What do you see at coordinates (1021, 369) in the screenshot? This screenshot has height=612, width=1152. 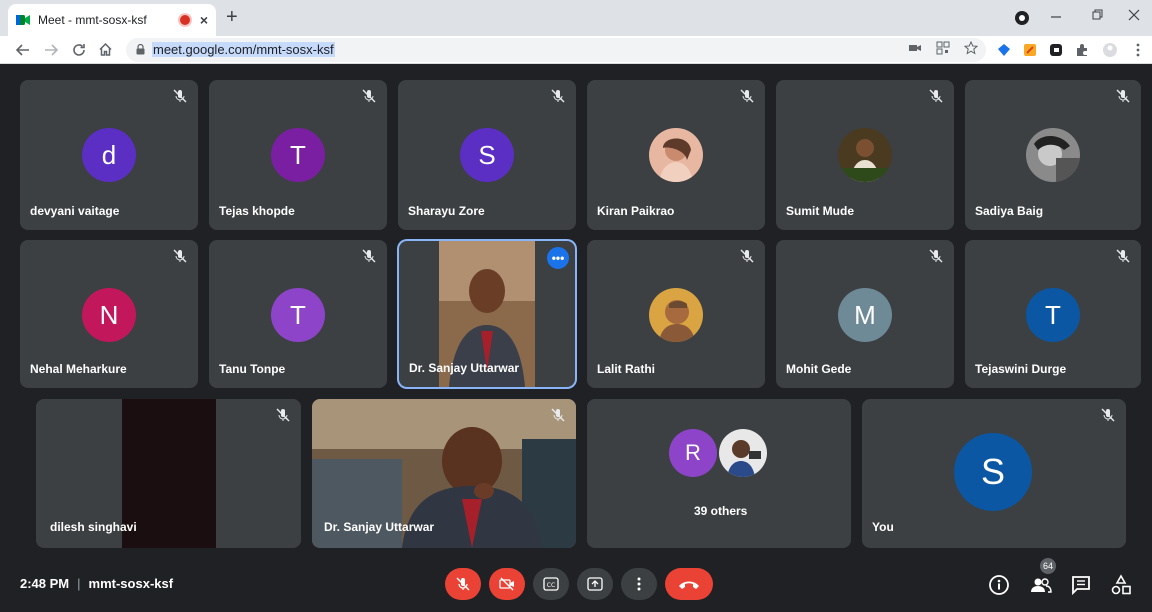 I see `participant-name: Tejaswini Durge` at bounding box center [1021, 369].